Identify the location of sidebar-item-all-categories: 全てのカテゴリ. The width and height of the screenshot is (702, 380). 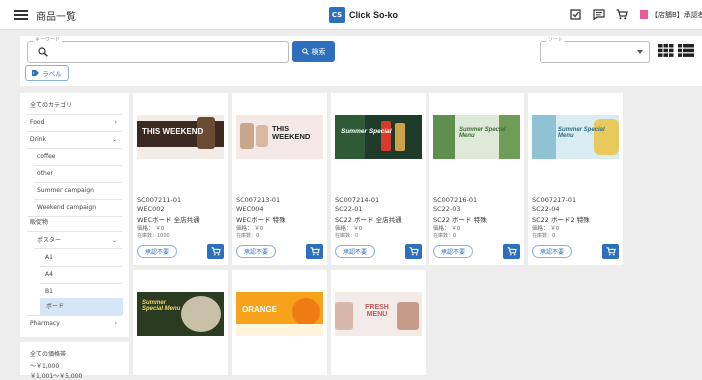
(74, 105).